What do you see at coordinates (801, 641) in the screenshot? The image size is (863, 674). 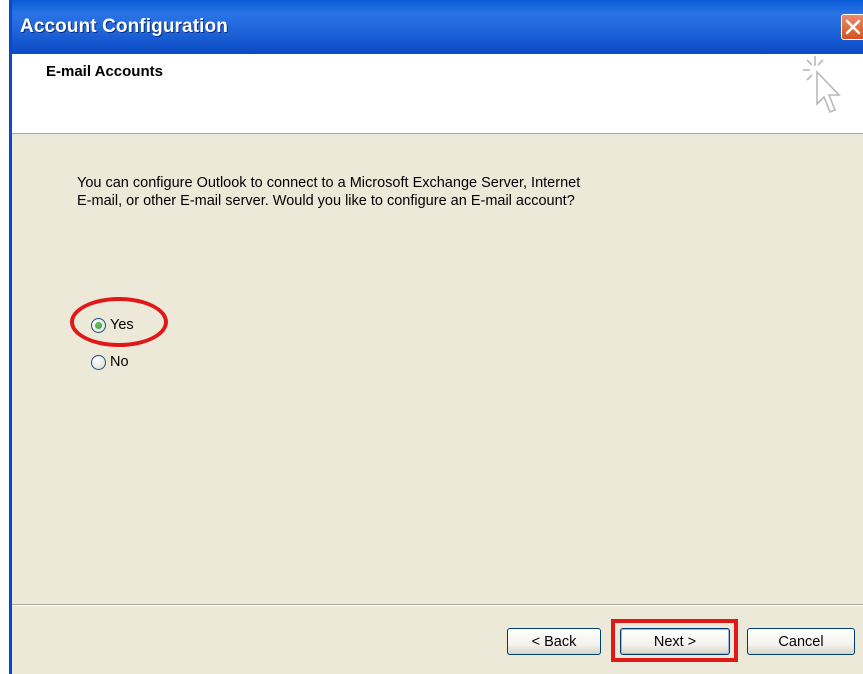 I see `cancel-button: Cancel` at bounding box center [801, 641].